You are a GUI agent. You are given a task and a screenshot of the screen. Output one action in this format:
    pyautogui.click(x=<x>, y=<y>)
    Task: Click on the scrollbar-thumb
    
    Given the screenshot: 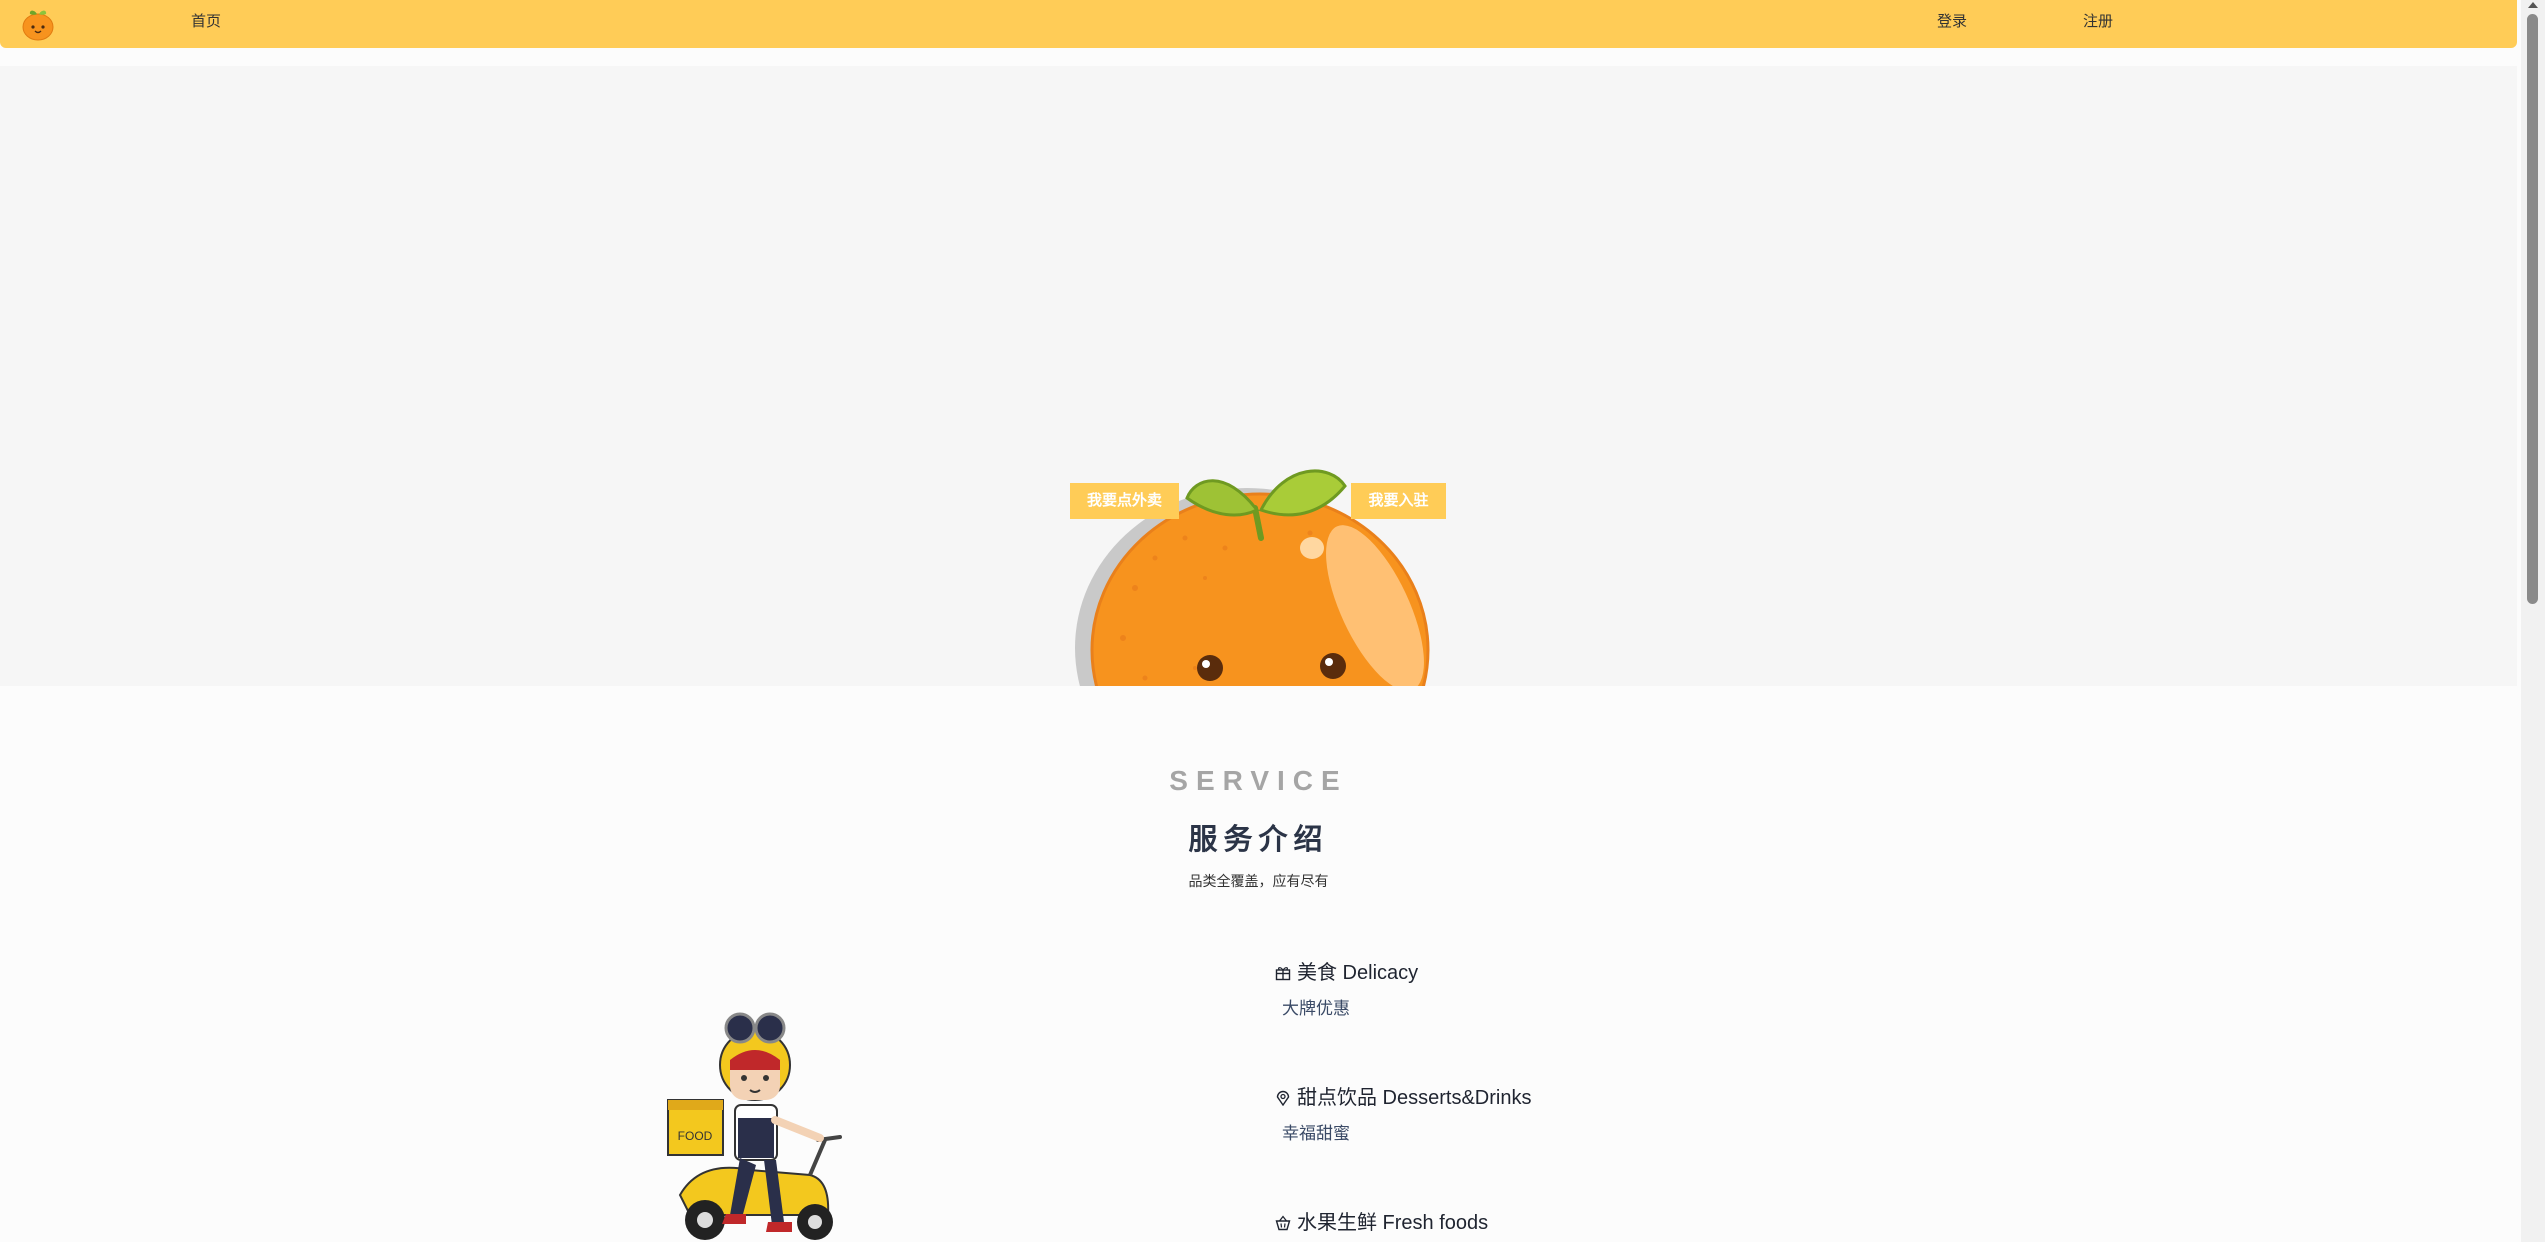 What is the action you would take?
    pyautogui.click(x=2532, y=309)
    